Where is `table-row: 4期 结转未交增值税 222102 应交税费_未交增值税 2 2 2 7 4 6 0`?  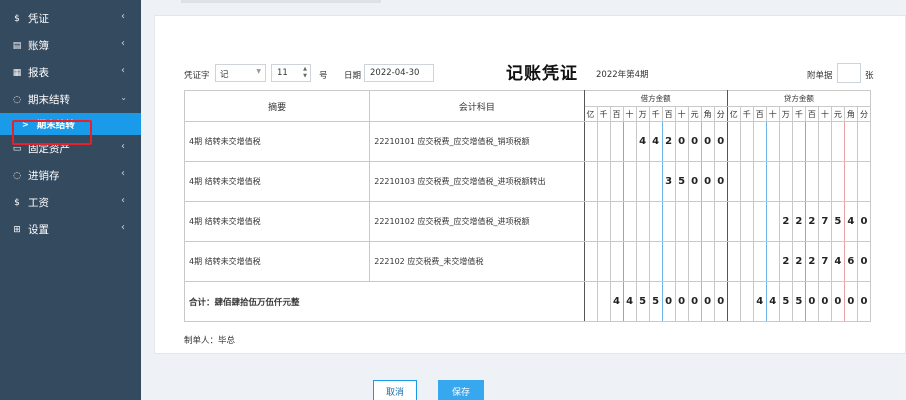 table-row: 4期 结转未交增值税 222102 应交税费_未交增值税 2 2 2 7 4 6 0 is located at coordinates (527, 261).